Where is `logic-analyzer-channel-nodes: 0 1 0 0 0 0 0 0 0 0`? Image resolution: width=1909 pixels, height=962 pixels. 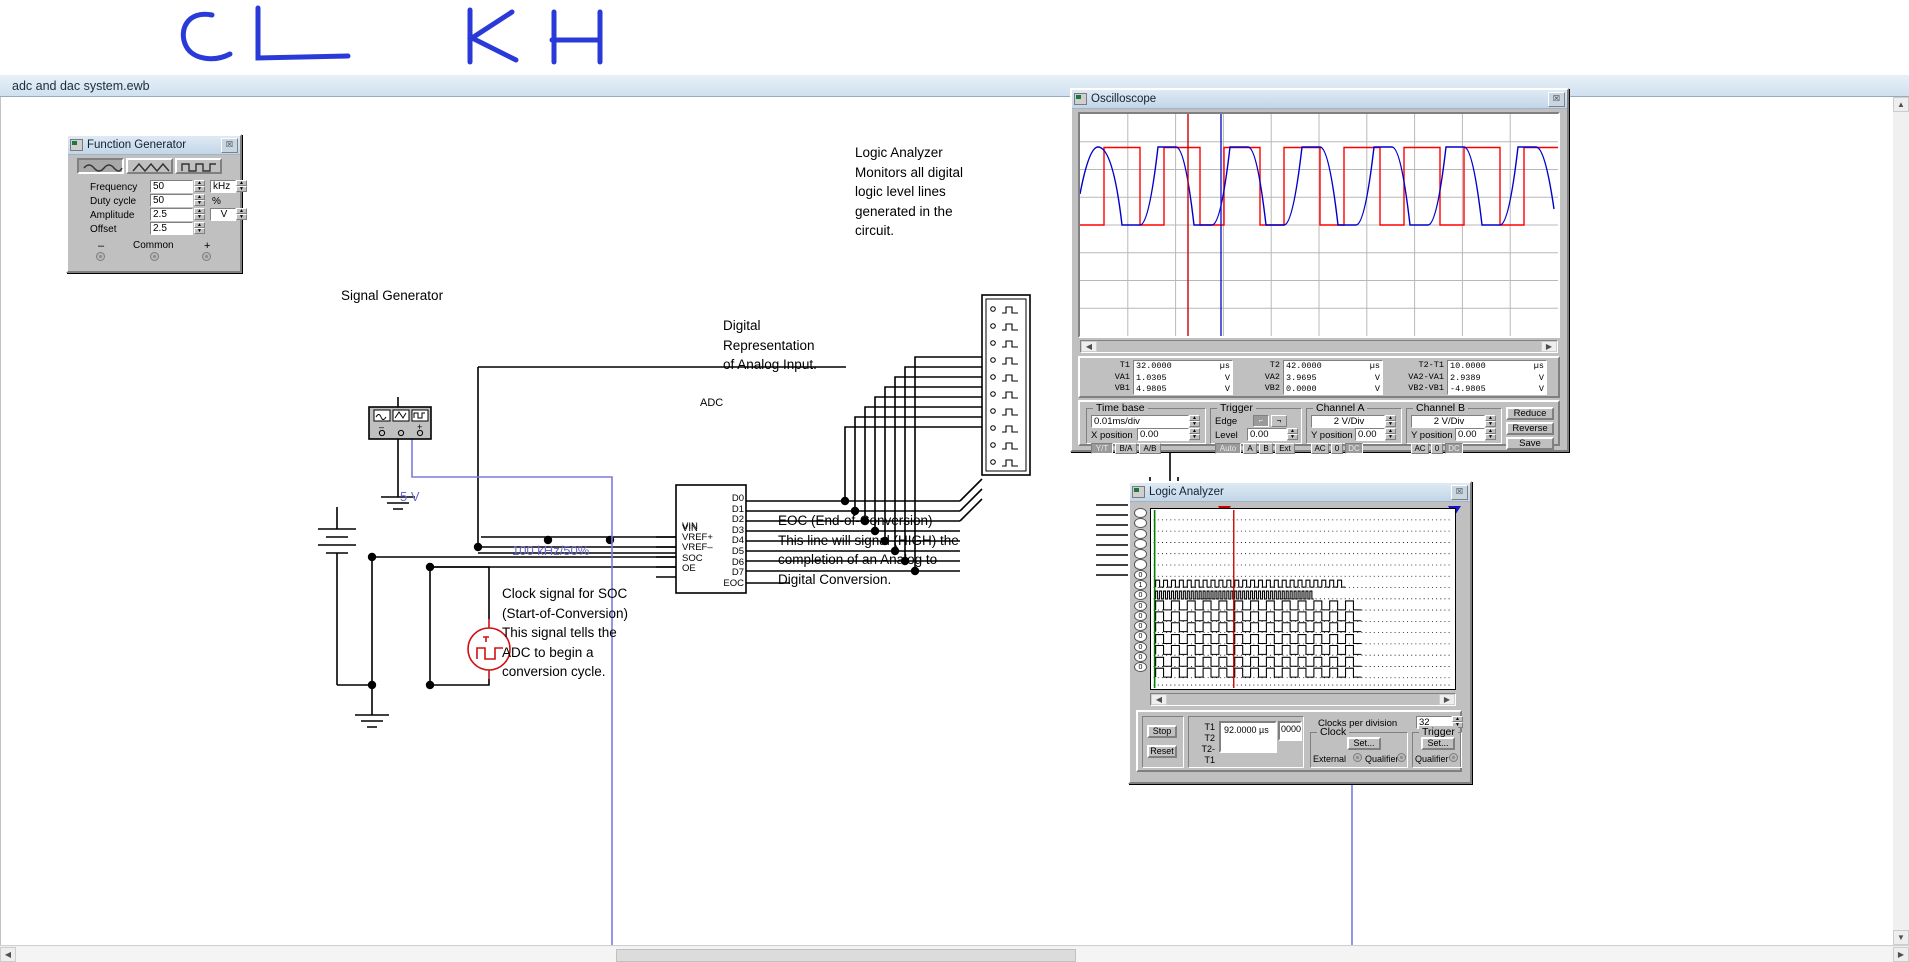
logic-analyzer-channel-nodes: 0 1 0 0 0 0 0 0 0 0 is located at coordinates (1142, 599).